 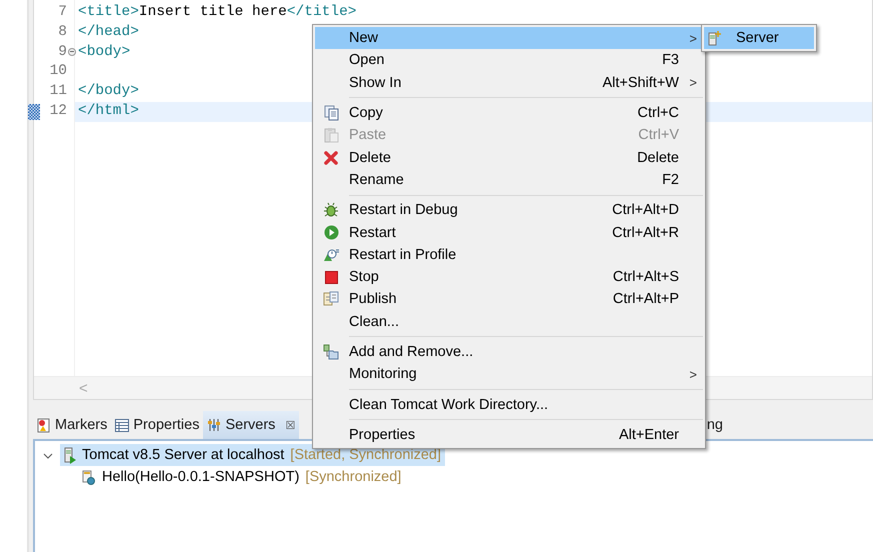 I want to click on copy-icon, so click(x=331, y=113).